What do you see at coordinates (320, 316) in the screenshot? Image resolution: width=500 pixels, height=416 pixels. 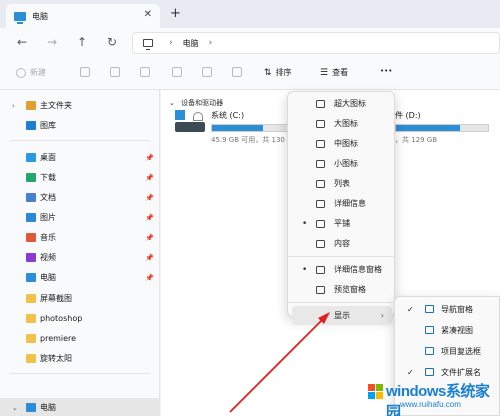 I see `show-icon` at bounding box center [320, 316].